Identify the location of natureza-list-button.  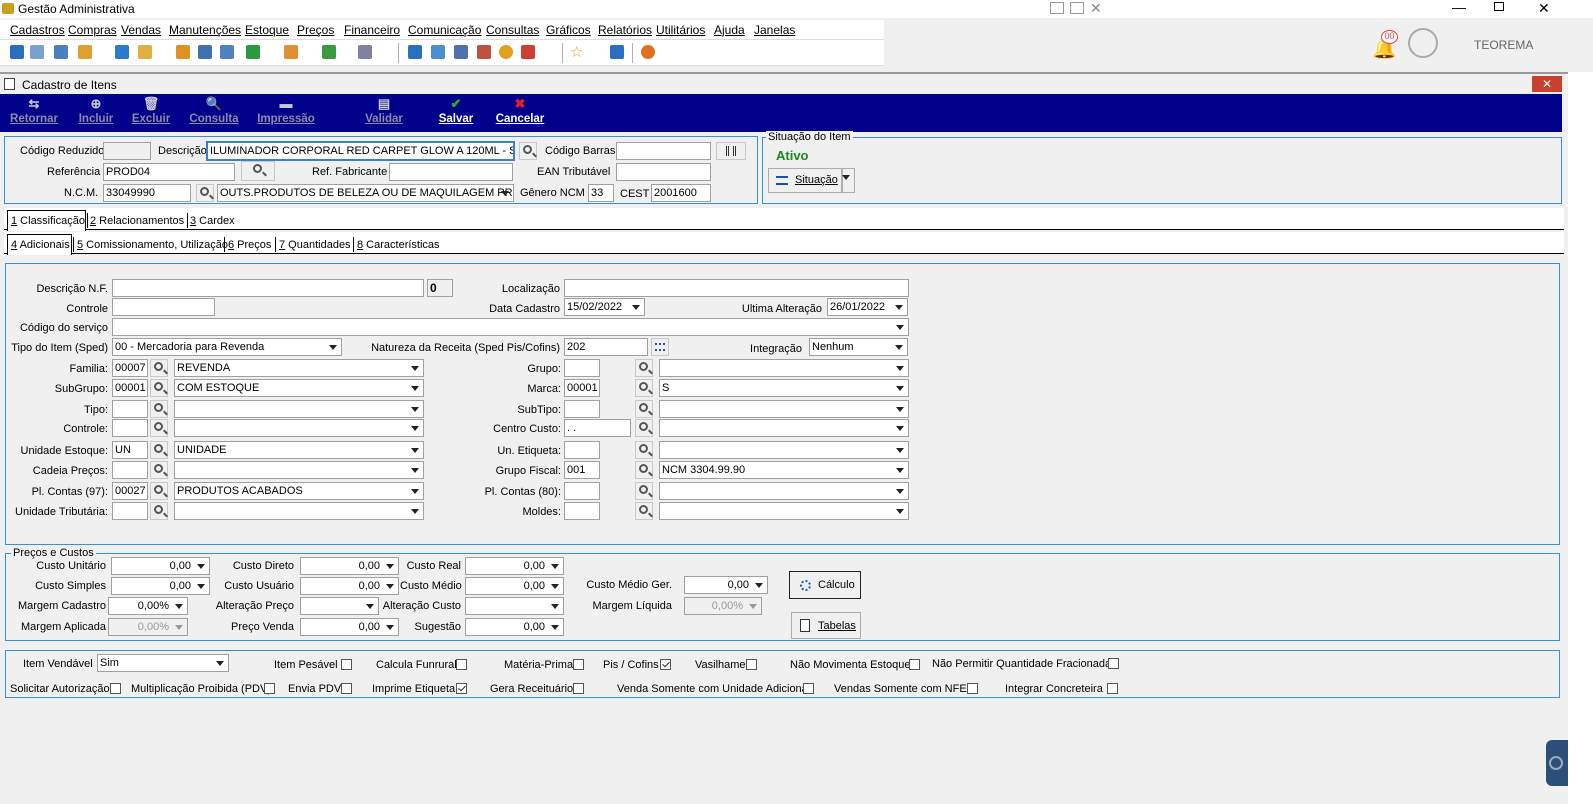
(660, 347).